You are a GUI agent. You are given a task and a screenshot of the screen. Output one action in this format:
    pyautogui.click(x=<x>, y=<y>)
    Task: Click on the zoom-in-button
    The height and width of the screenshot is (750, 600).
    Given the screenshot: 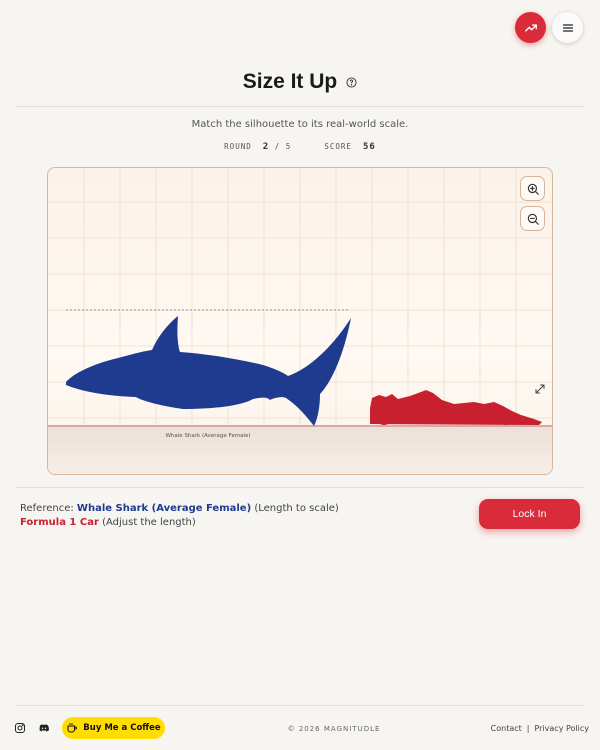 What is the action you would take?
    pyautogui.click(x=532, y=188)
    